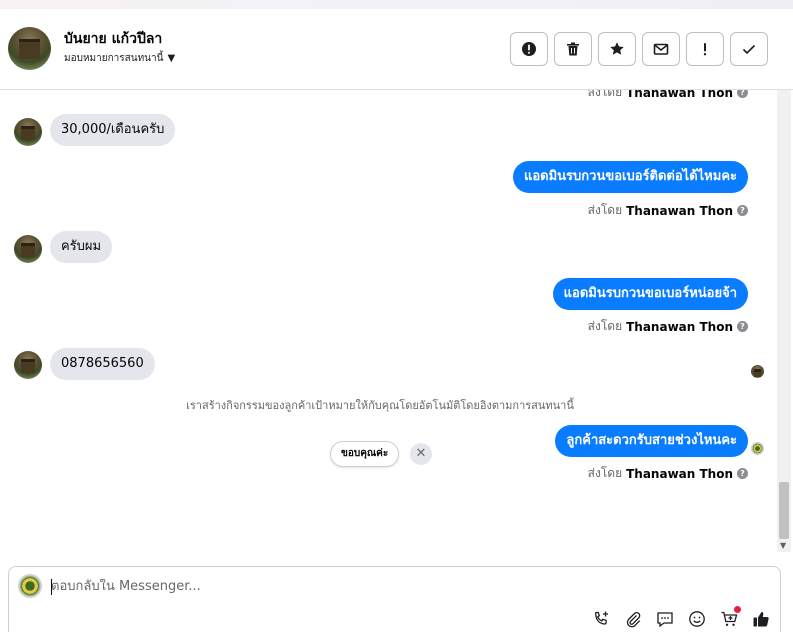  What do you see at coordinates (633, 619) in the screenshot?
I see `paperclip-icon` at bounding box center [633, 619].